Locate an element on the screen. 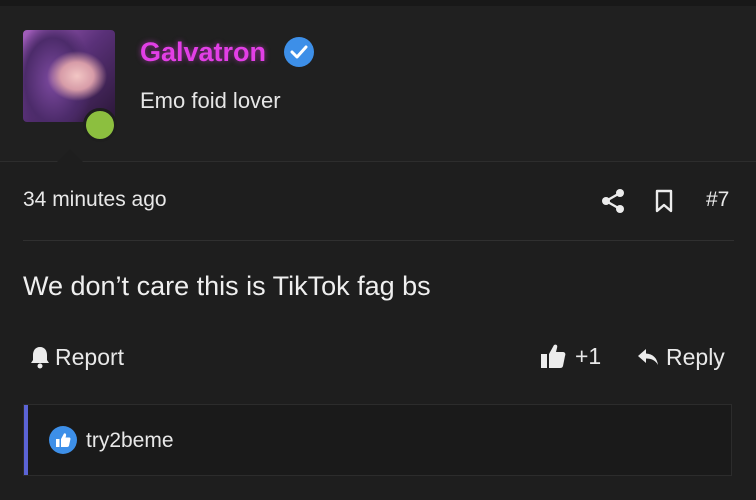  divider is located at coordinates (378, 240).